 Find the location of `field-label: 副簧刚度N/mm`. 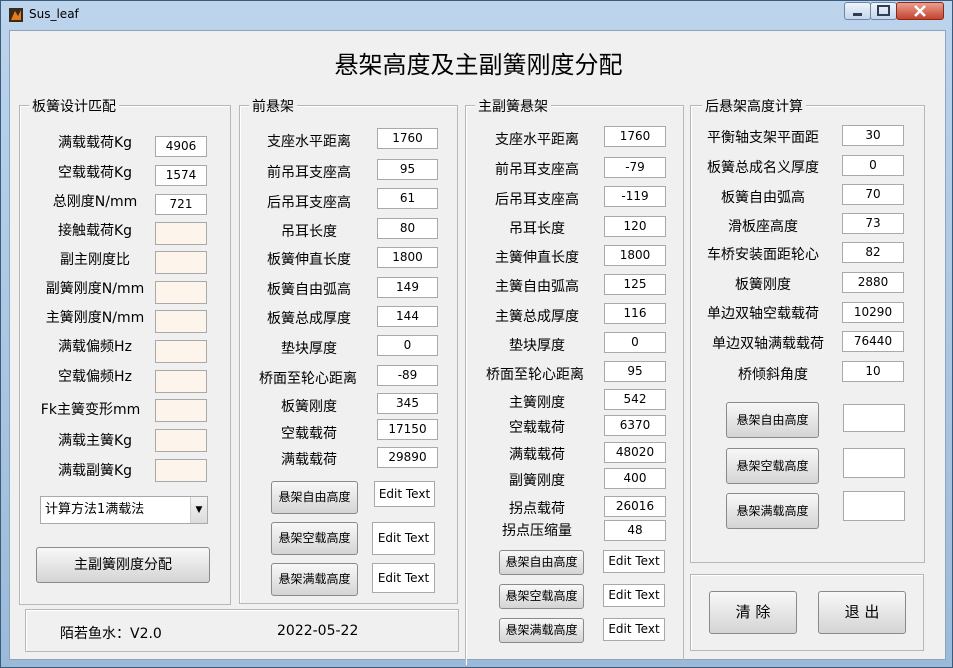

field-label: 副簧刚度N/mm is located at coordinates (95, 289).